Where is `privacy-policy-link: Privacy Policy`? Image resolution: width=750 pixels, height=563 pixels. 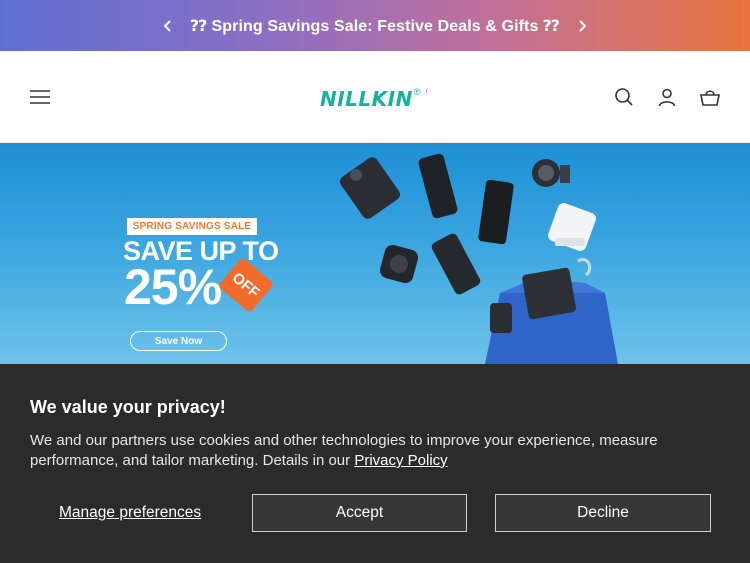 privacy-policy-link: Privacy Policy is located at coordinates (400, 460).